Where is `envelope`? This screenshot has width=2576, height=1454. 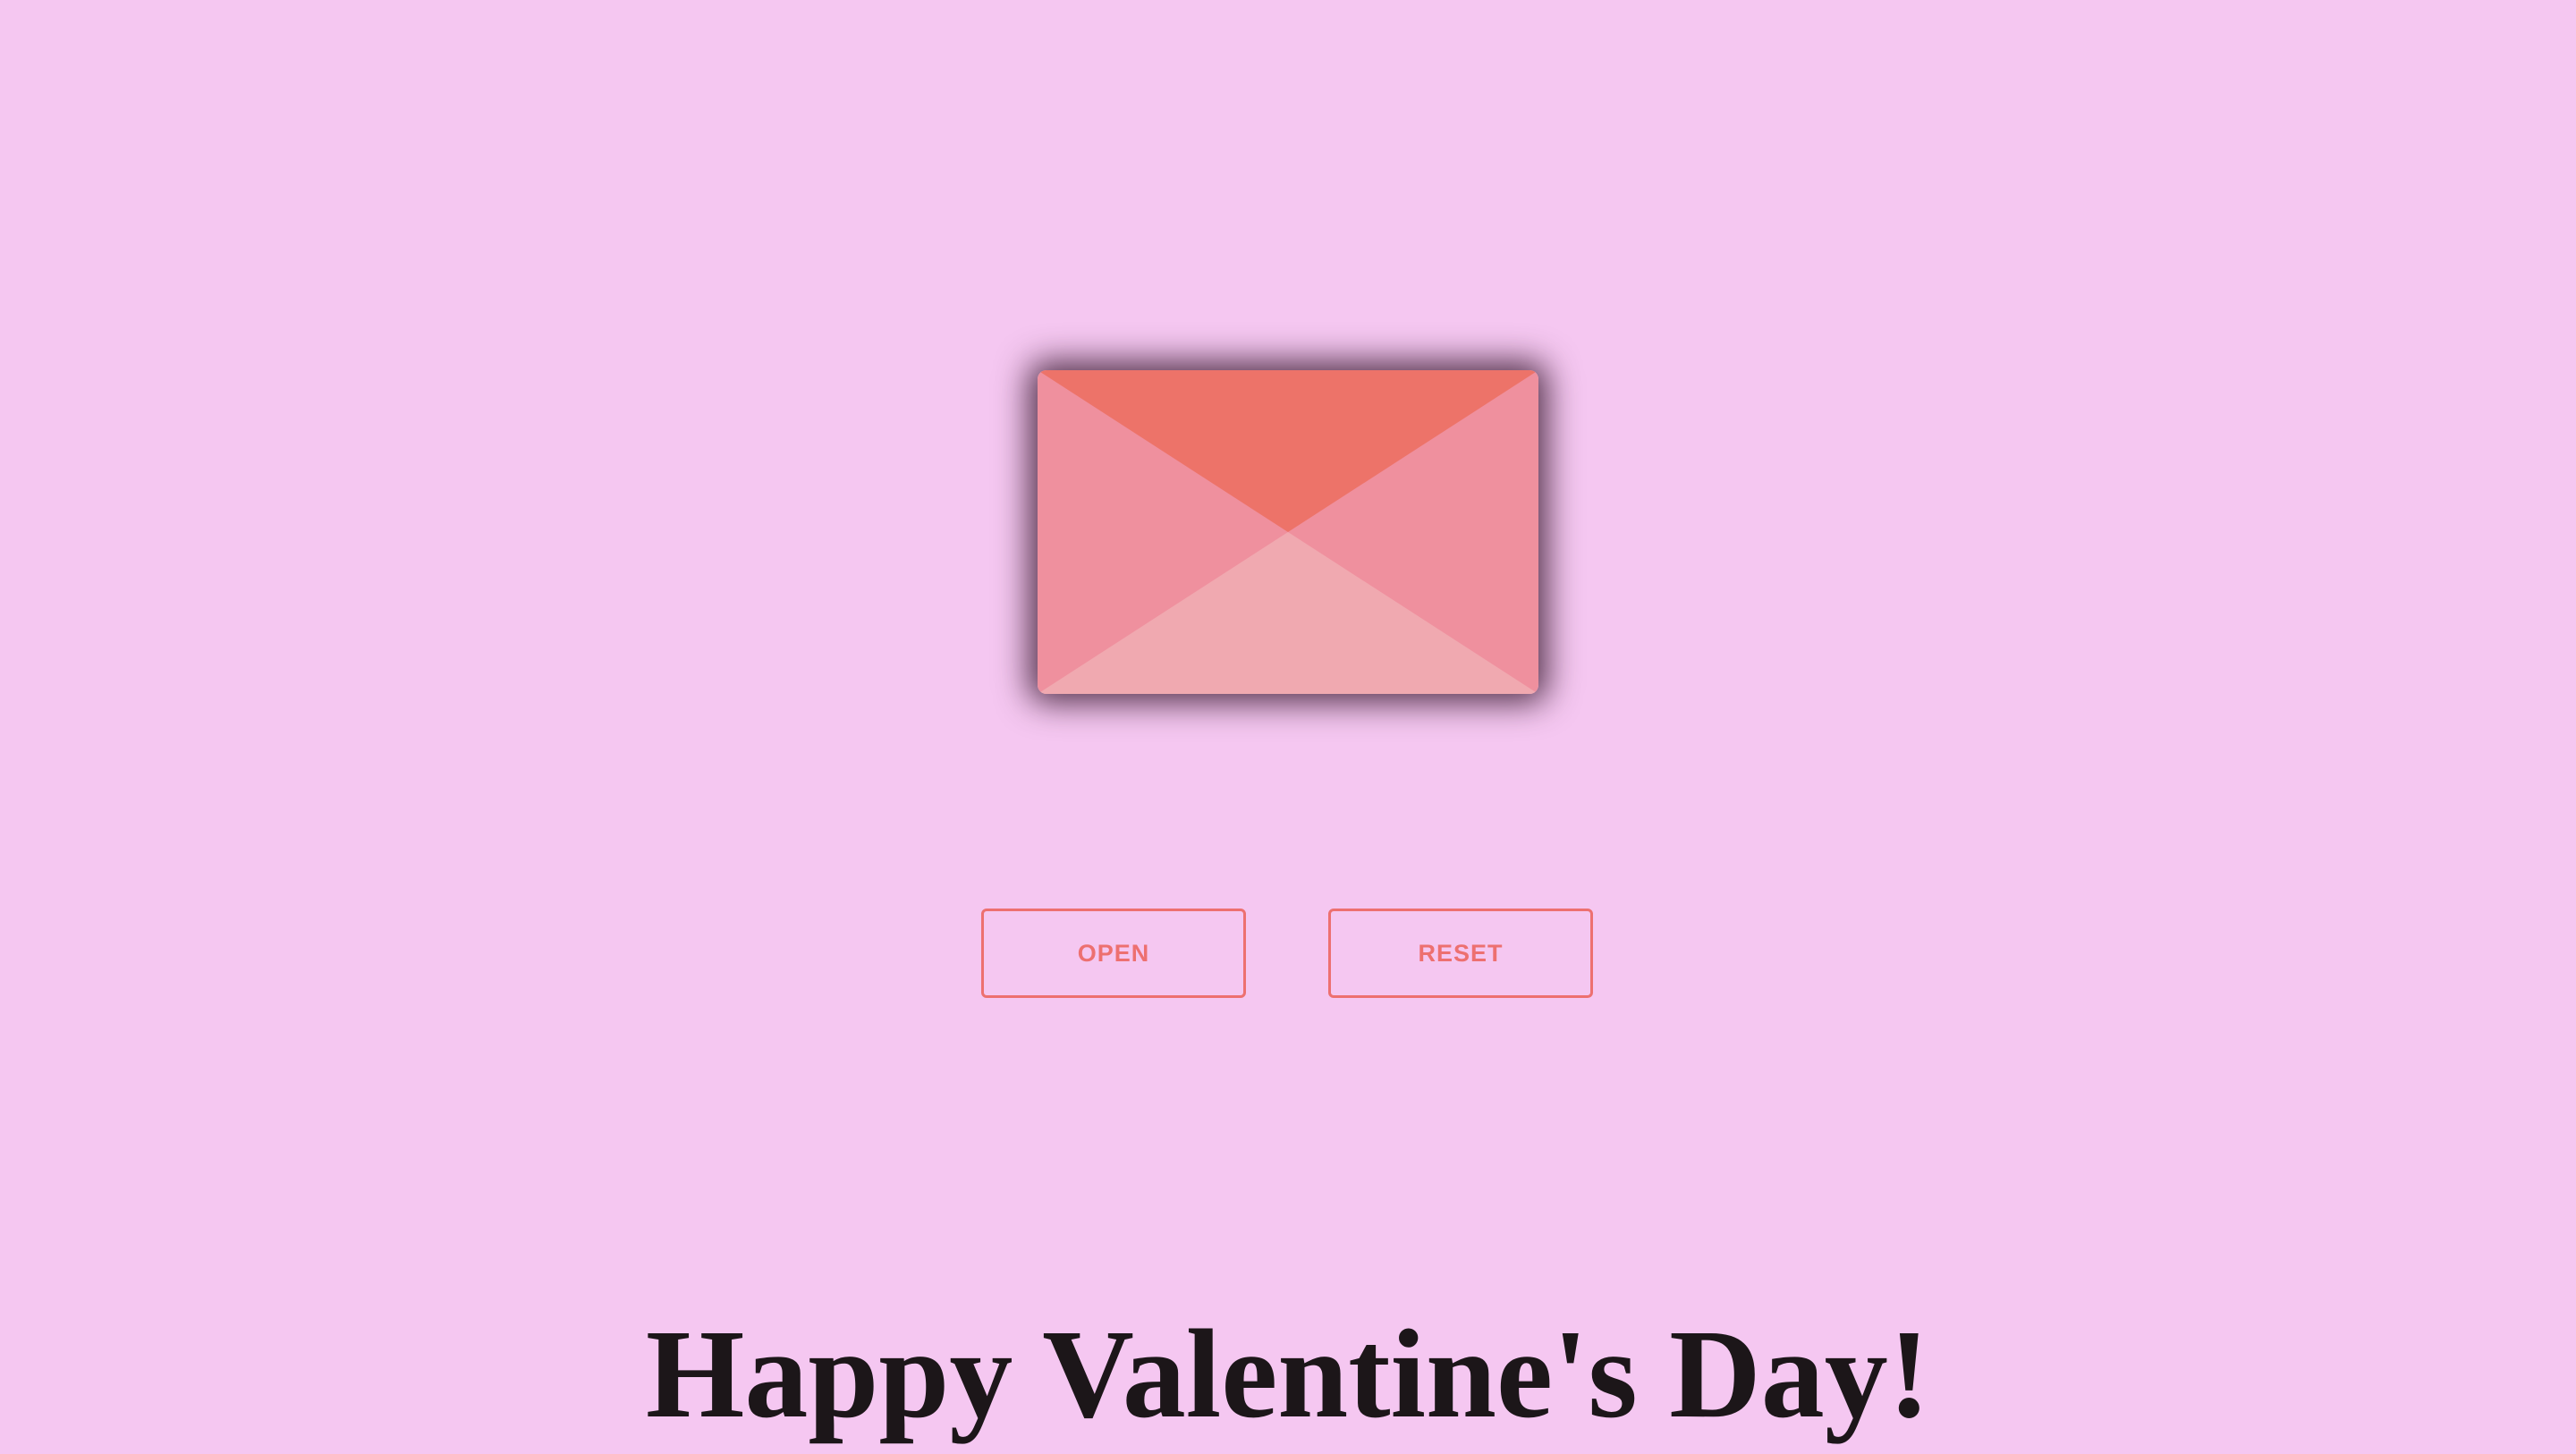
envelope is located at coordinates (1288, 532).